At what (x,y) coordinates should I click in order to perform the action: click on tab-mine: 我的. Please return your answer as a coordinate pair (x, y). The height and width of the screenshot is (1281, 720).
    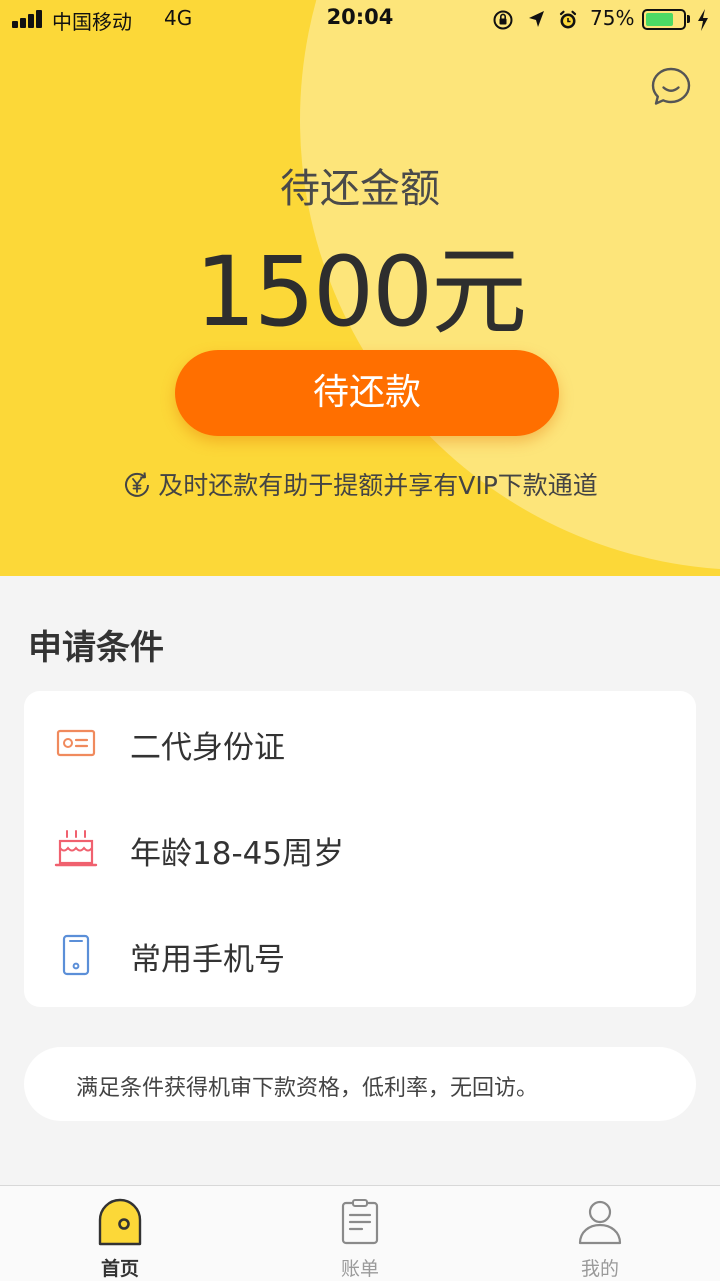
    Looking at the image, I should click on (600, 1233).